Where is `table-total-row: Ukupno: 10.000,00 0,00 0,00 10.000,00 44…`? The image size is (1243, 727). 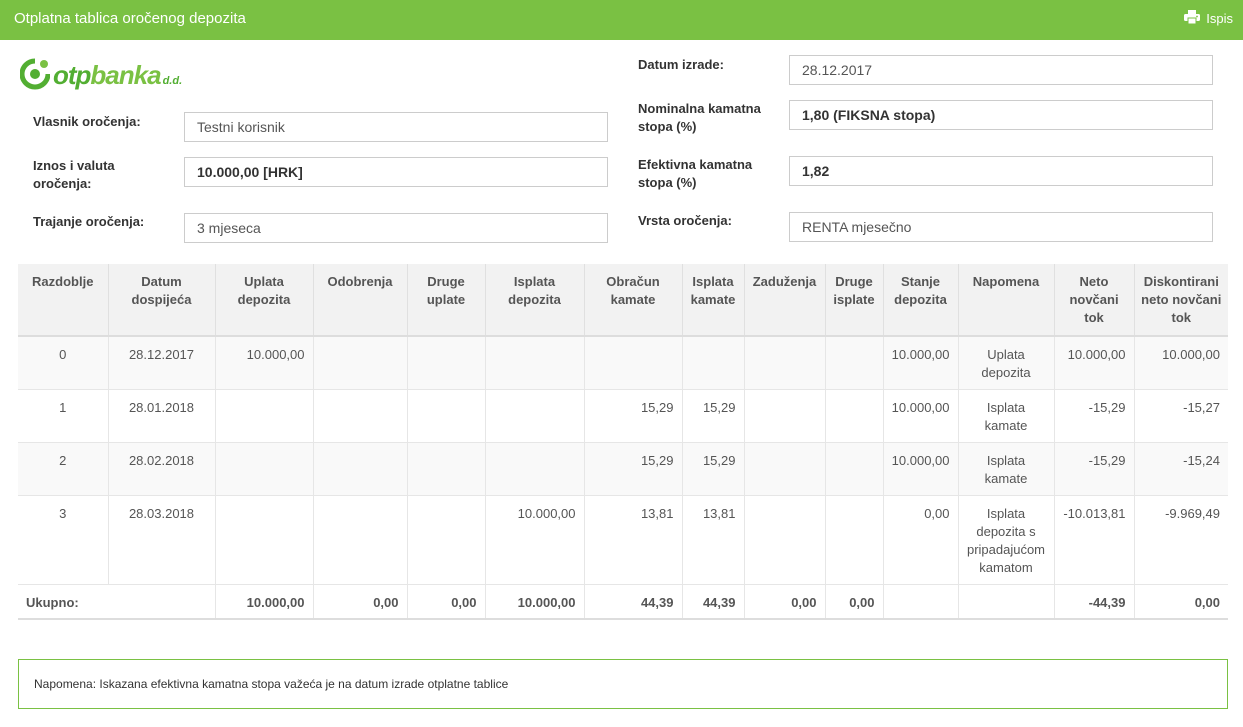
table-total-row: Ukupno: 10.000,00 0,00 0,00 10.000,00 44… is located at coordinates (623, 602).